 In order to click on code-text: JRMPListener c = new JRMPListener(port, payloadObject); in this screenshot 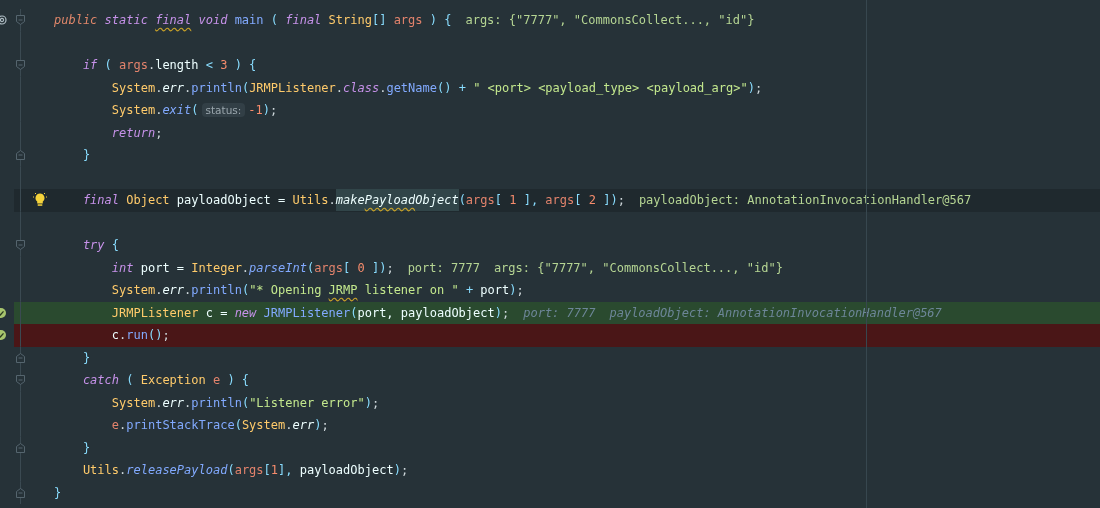, I will do `click(310, 312)`.